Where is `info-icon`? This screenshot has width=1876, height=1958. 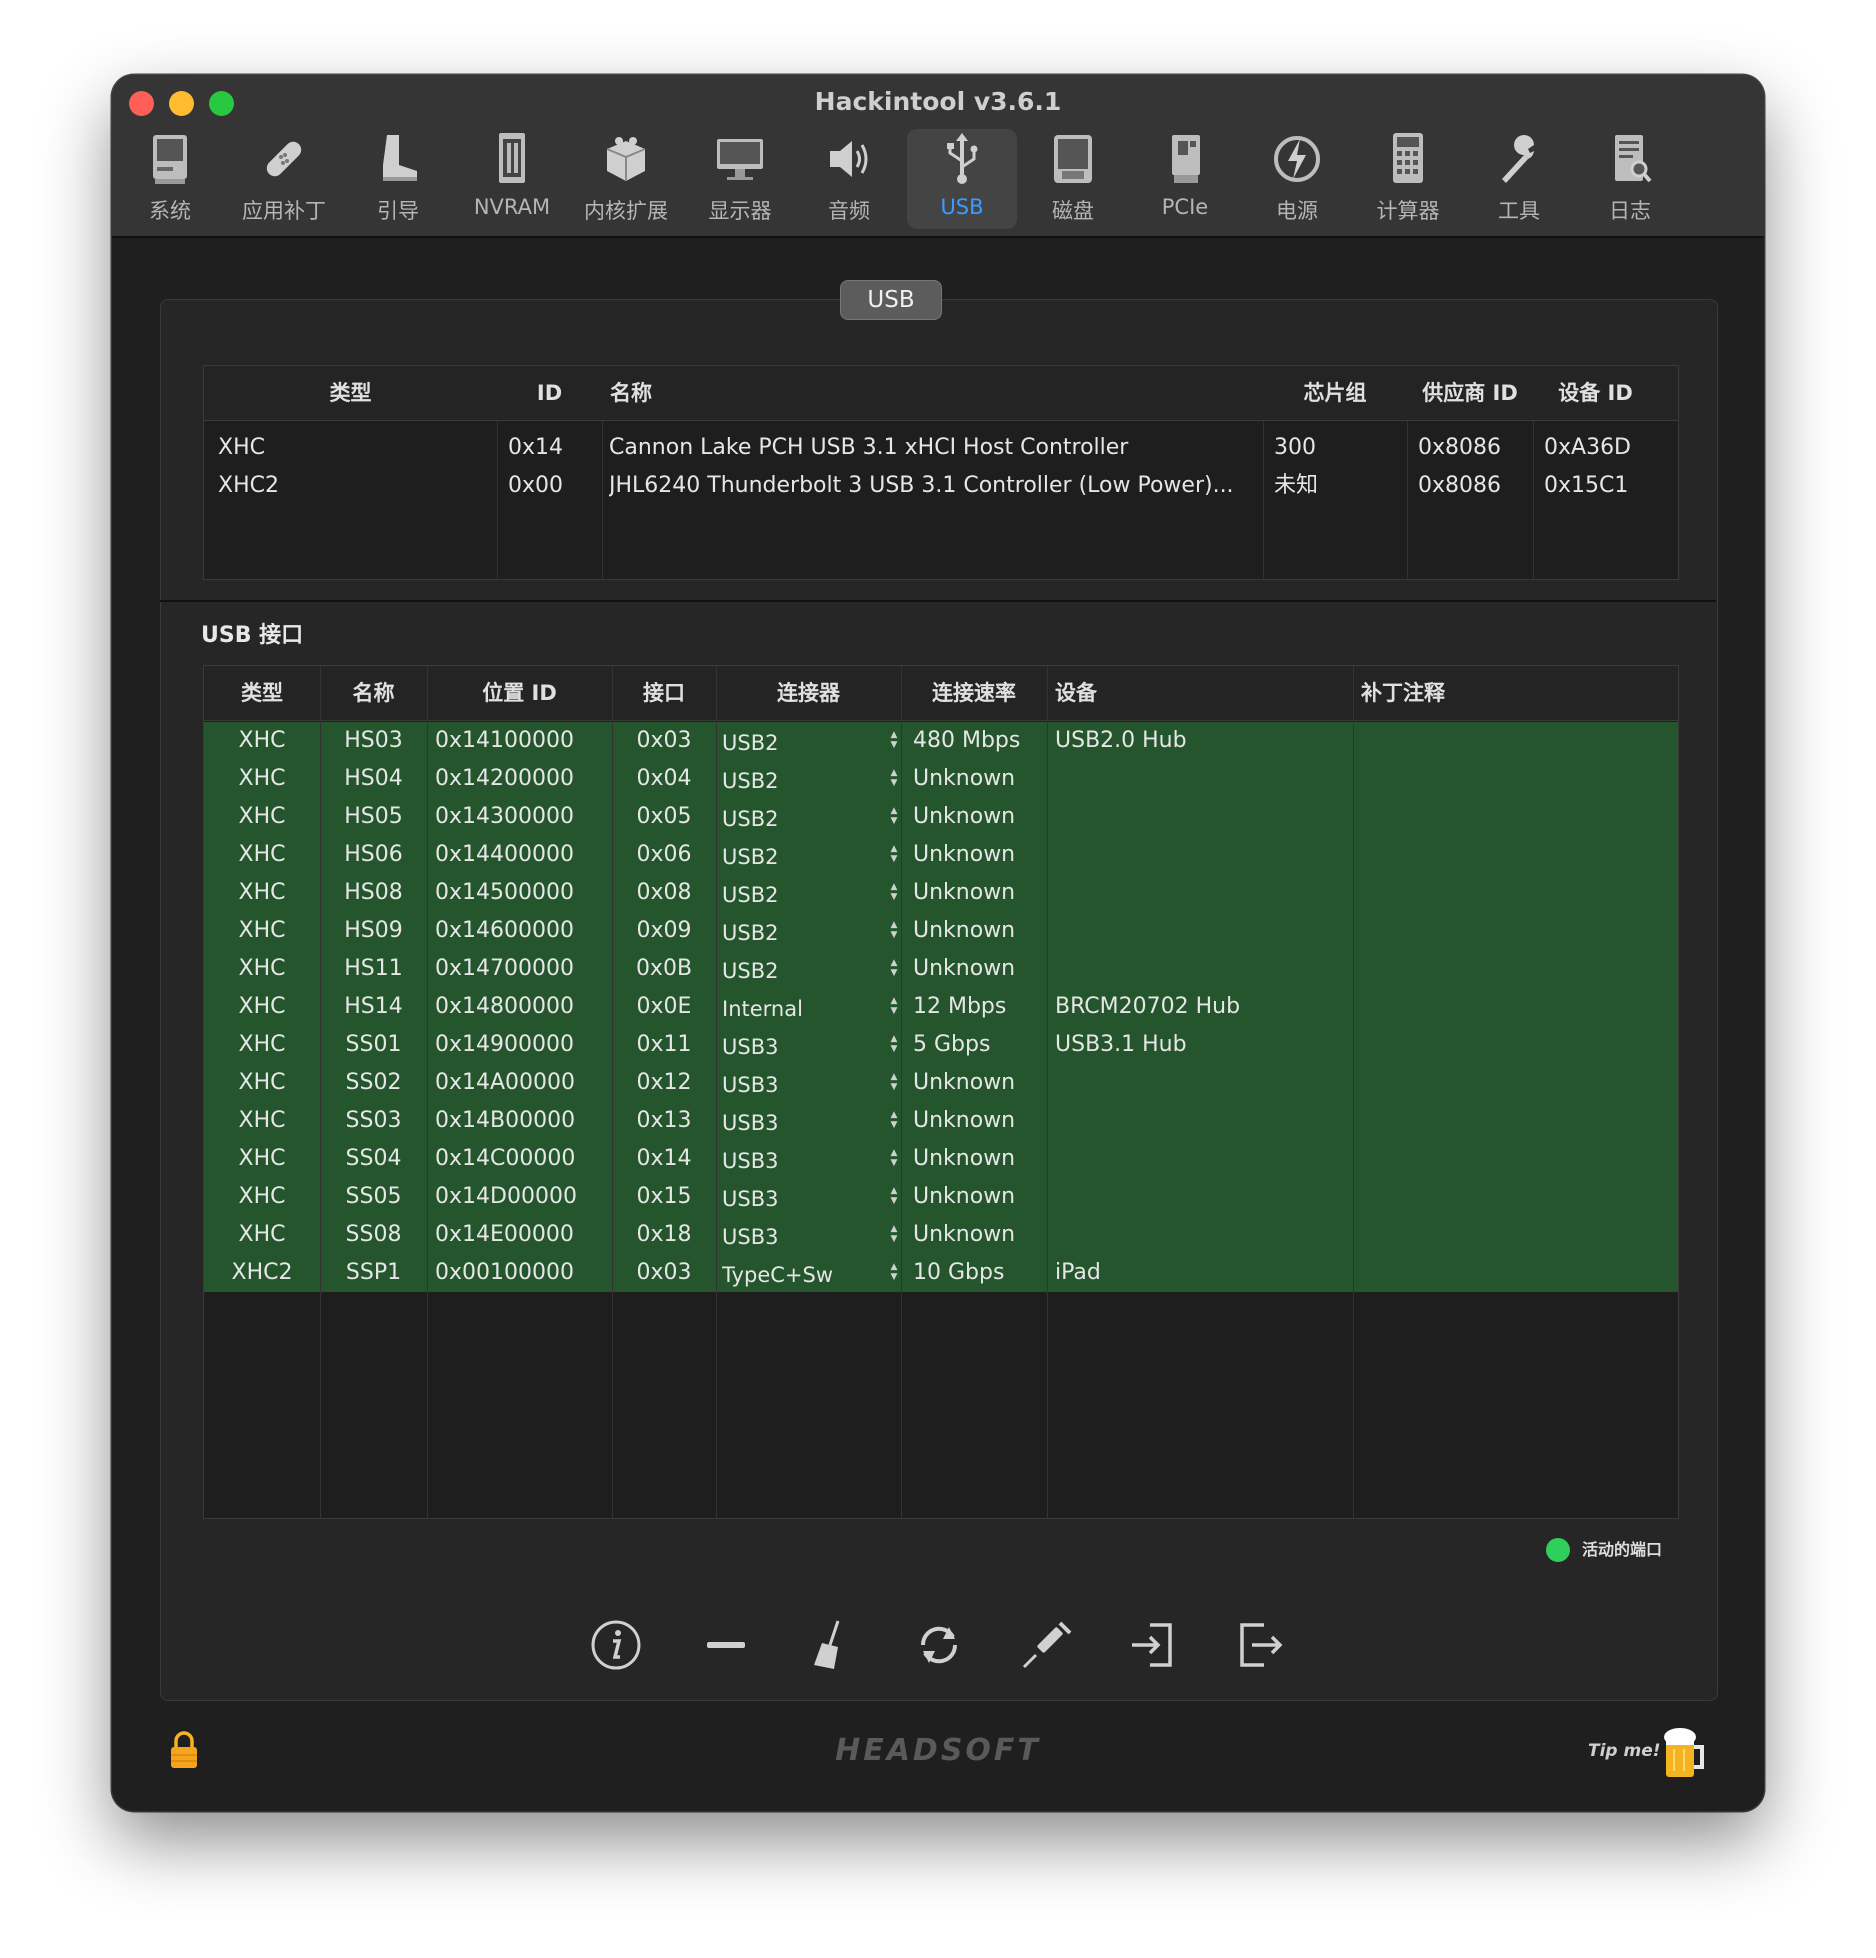 info-icon is located at coordinates (616, 1645).